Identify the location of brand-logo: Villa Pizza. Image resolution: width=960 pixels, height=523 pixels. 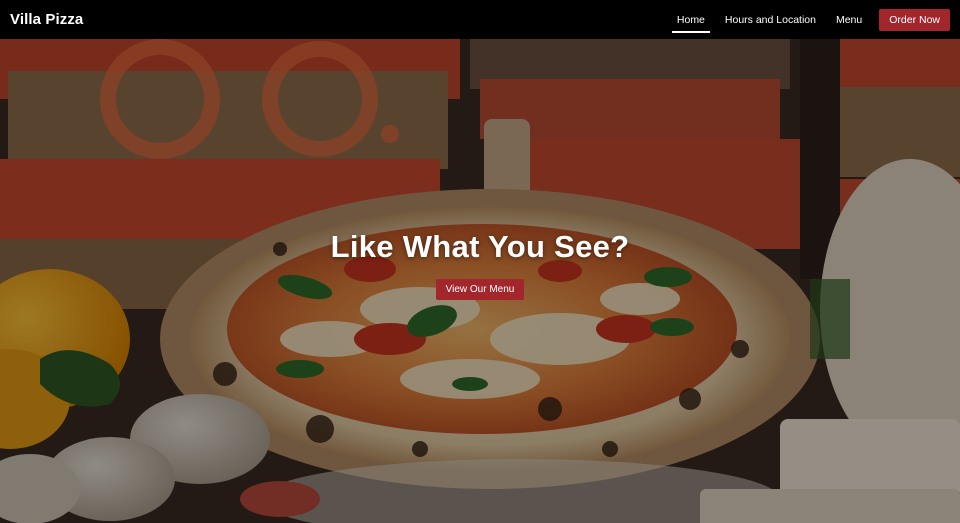
(46, 19).